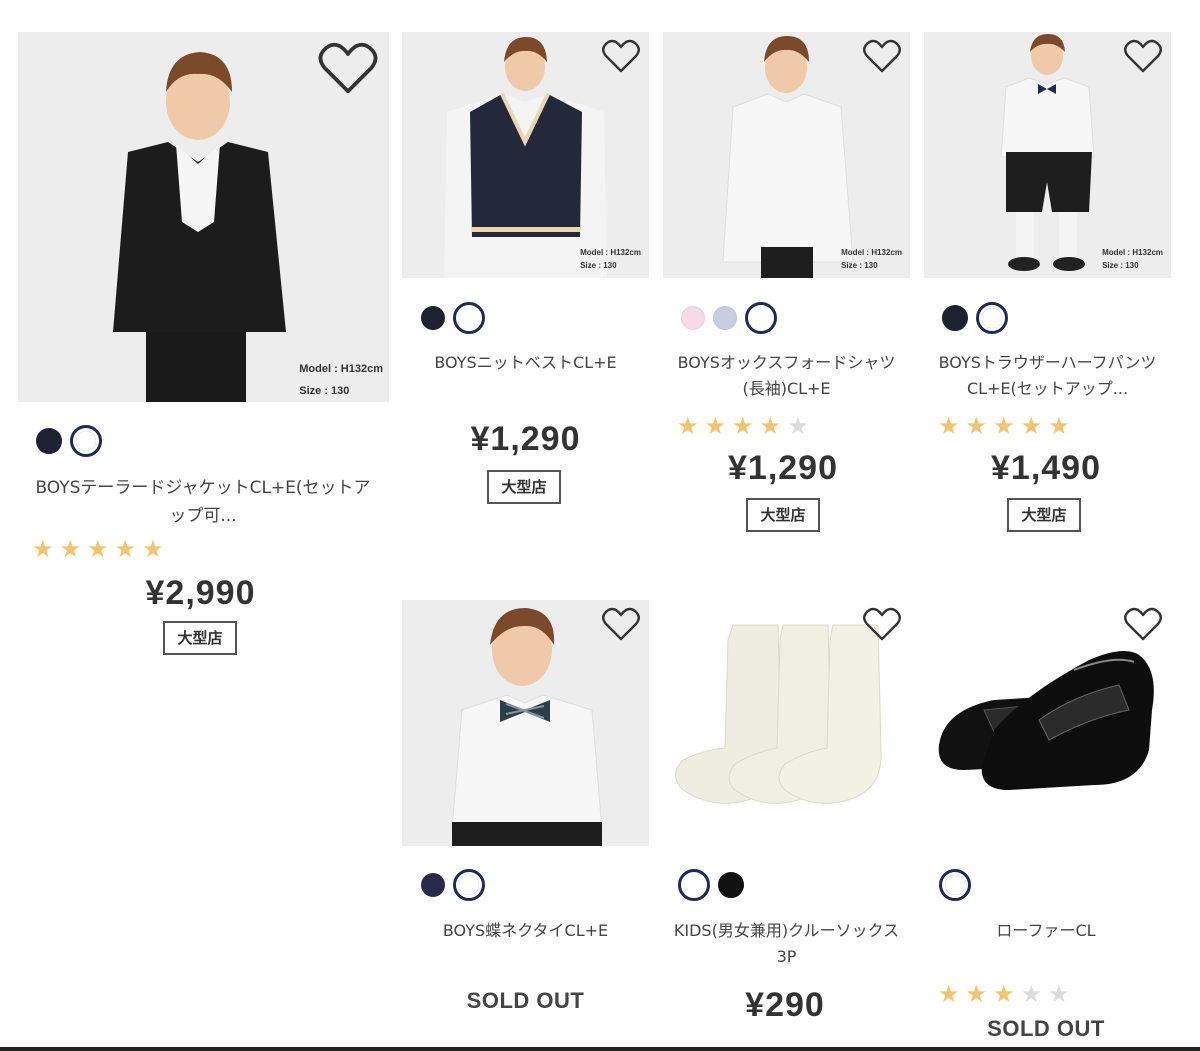  Describe the element at coordinates (200, 593) in the screenshot. I see `product-price: ¥2,990` at that location.